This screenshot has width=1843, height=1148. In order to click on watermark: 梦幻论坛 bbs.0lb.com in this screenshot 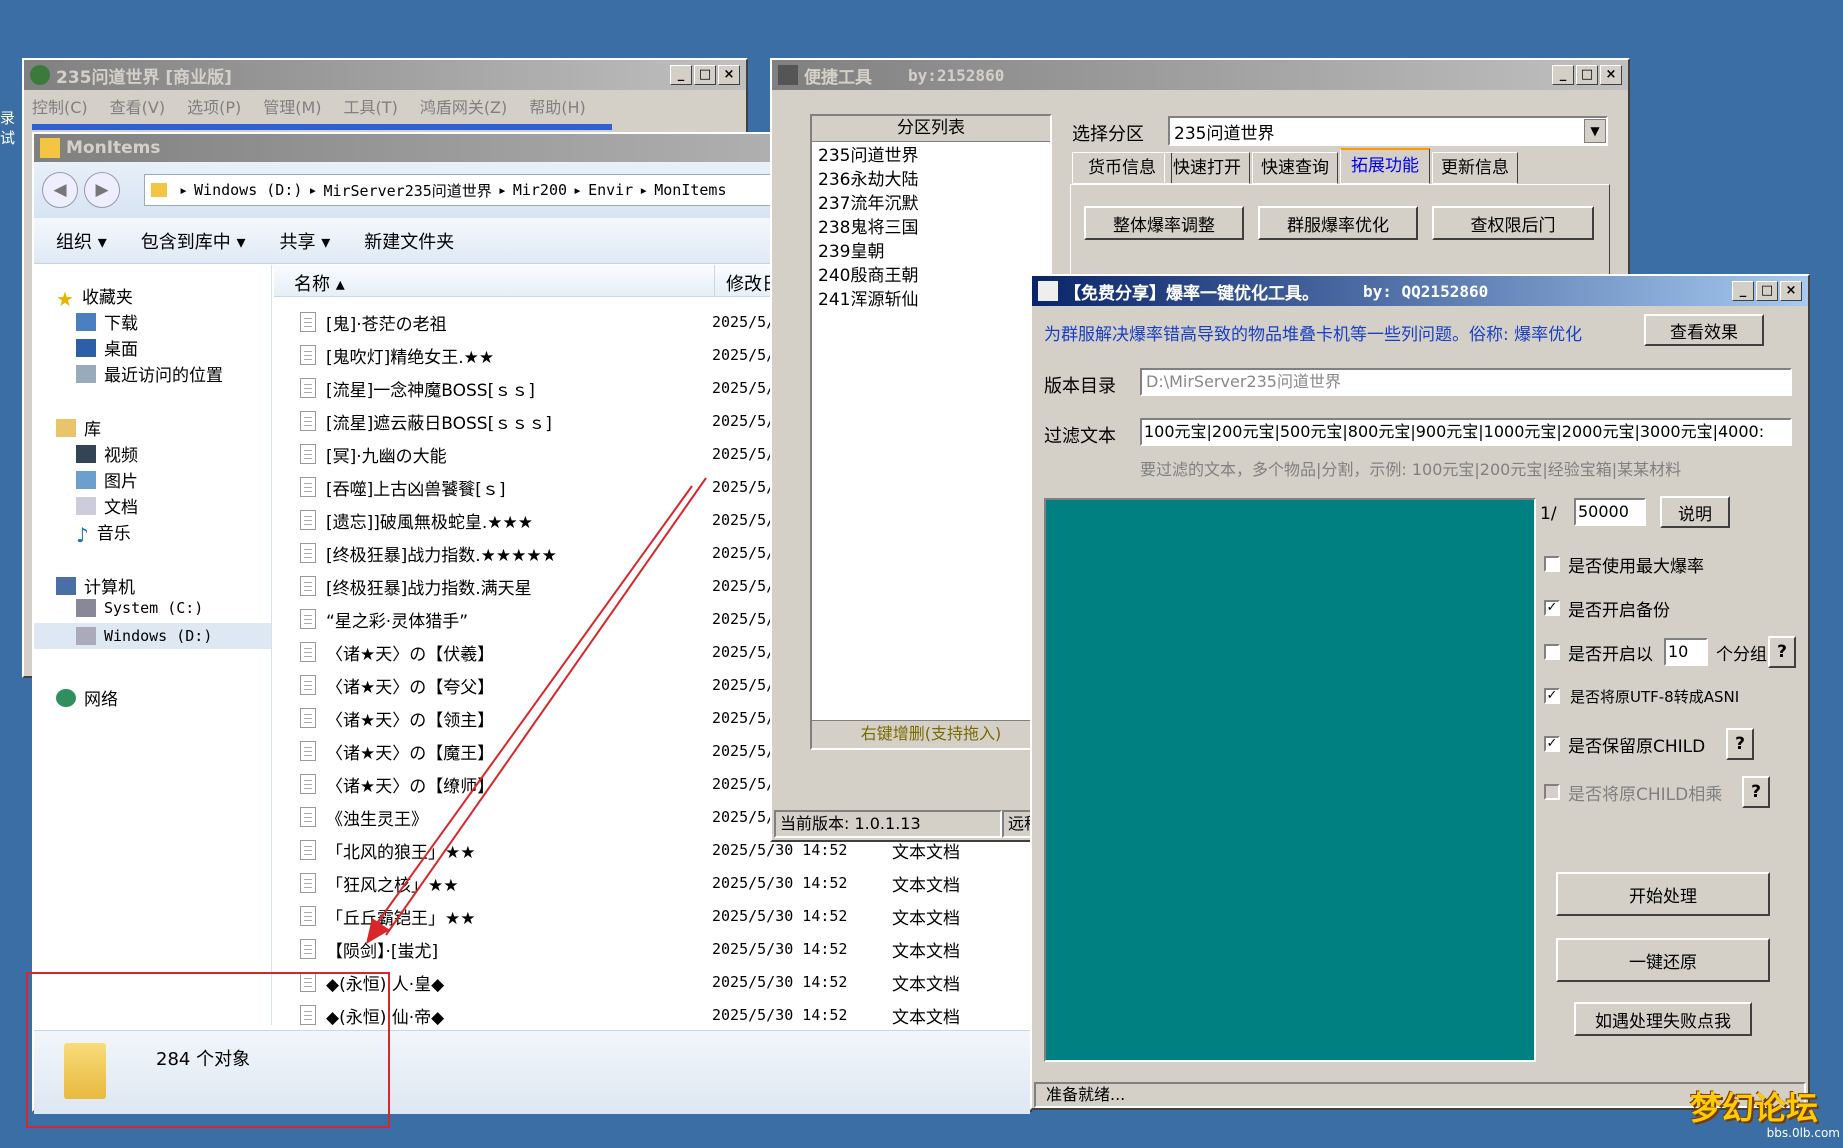, I will do `click(1765, 1118)`.